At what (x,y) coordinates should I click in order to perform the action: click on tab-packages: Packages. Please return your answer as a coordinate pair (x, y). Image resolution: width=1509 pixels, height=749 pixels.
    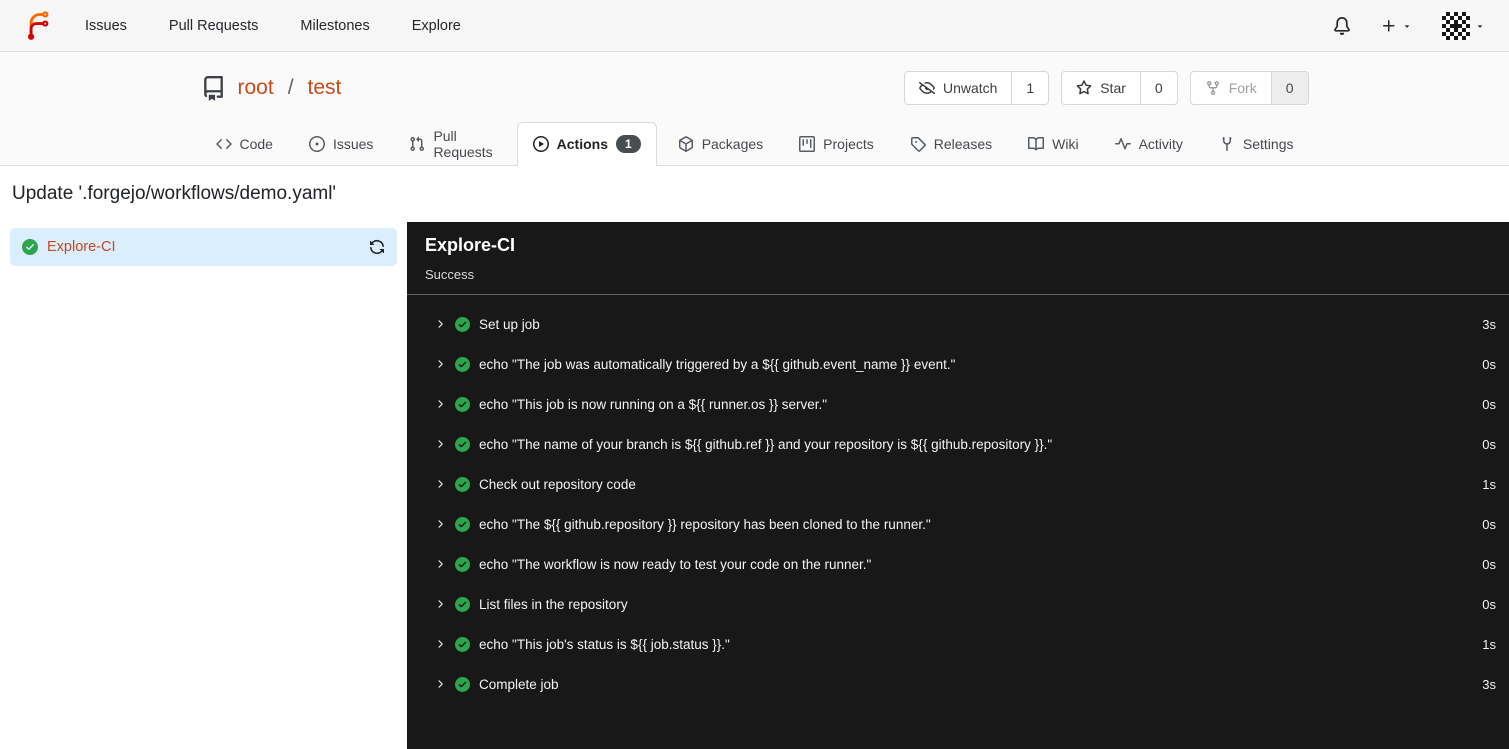
    Looking at the image, I should click on (720, 143).